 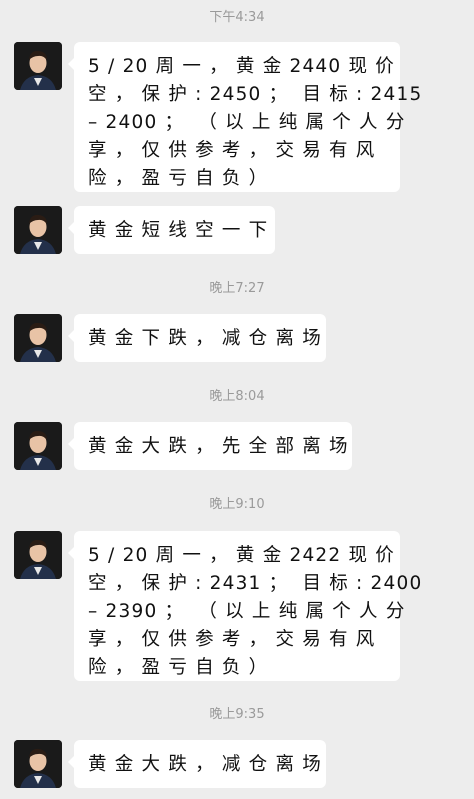 What do you see at coordinates (197, 764) in the screenshot?
I see `message-bubble: 黄 金 大 跌 ， 减 仓 离 场` at bounding box center [197, 764].